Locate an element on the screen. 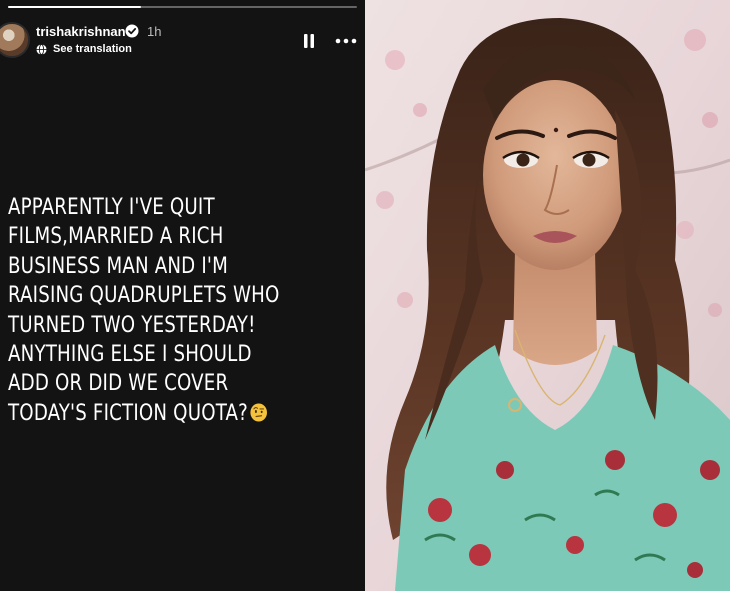 The height and width of the screenshot is (591, 730). pause-icon is located at coordinates (309, 41).